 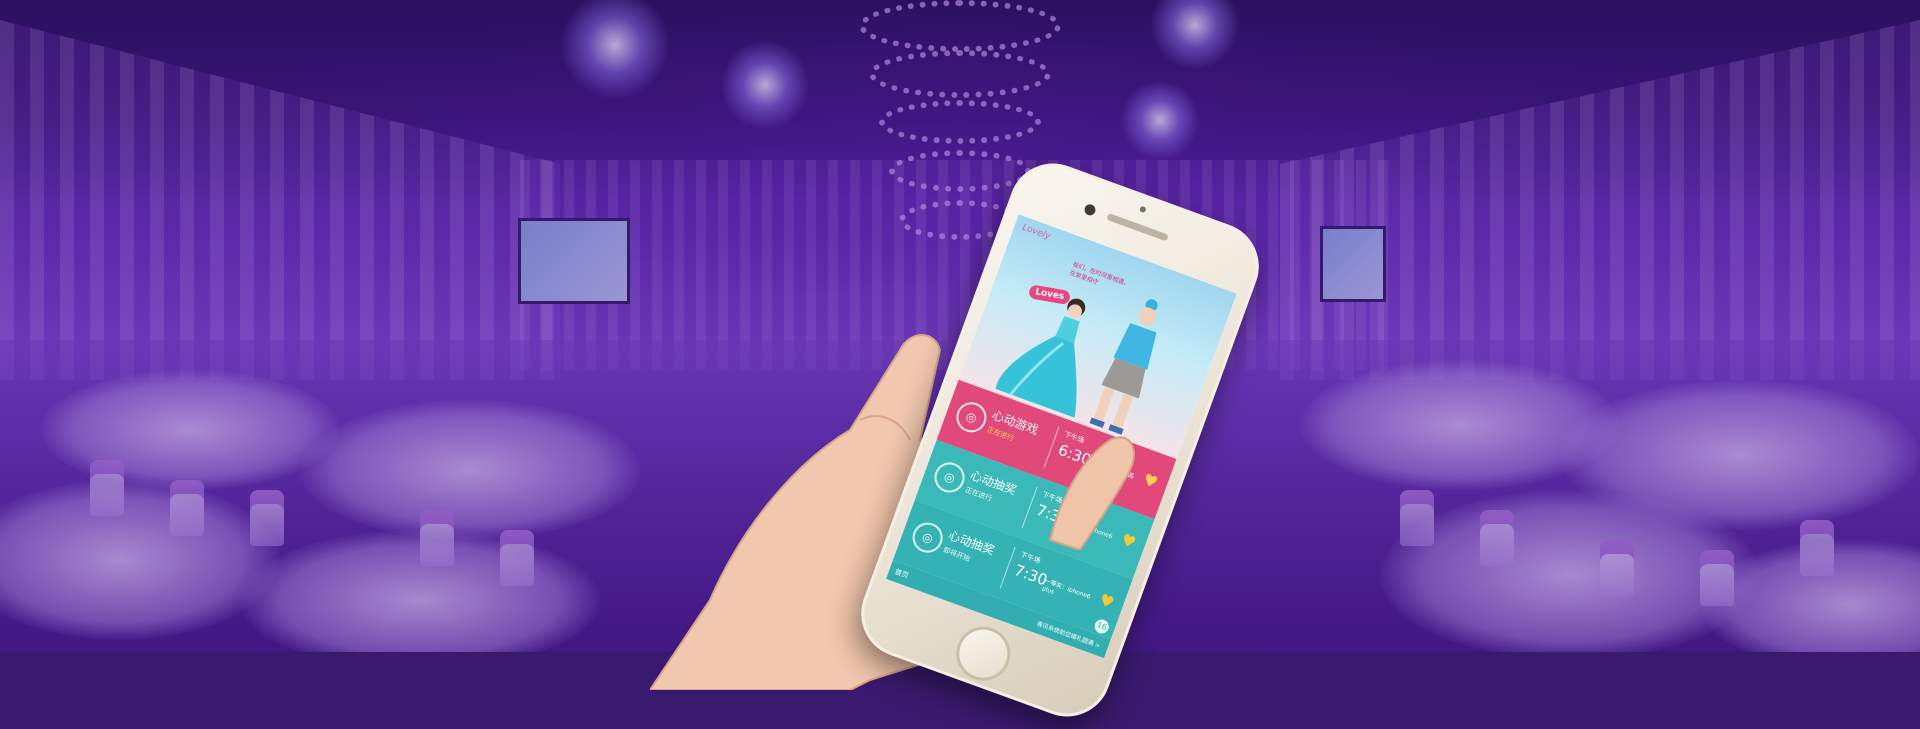 I want to click on thumb, so click(x=1091, y=493).